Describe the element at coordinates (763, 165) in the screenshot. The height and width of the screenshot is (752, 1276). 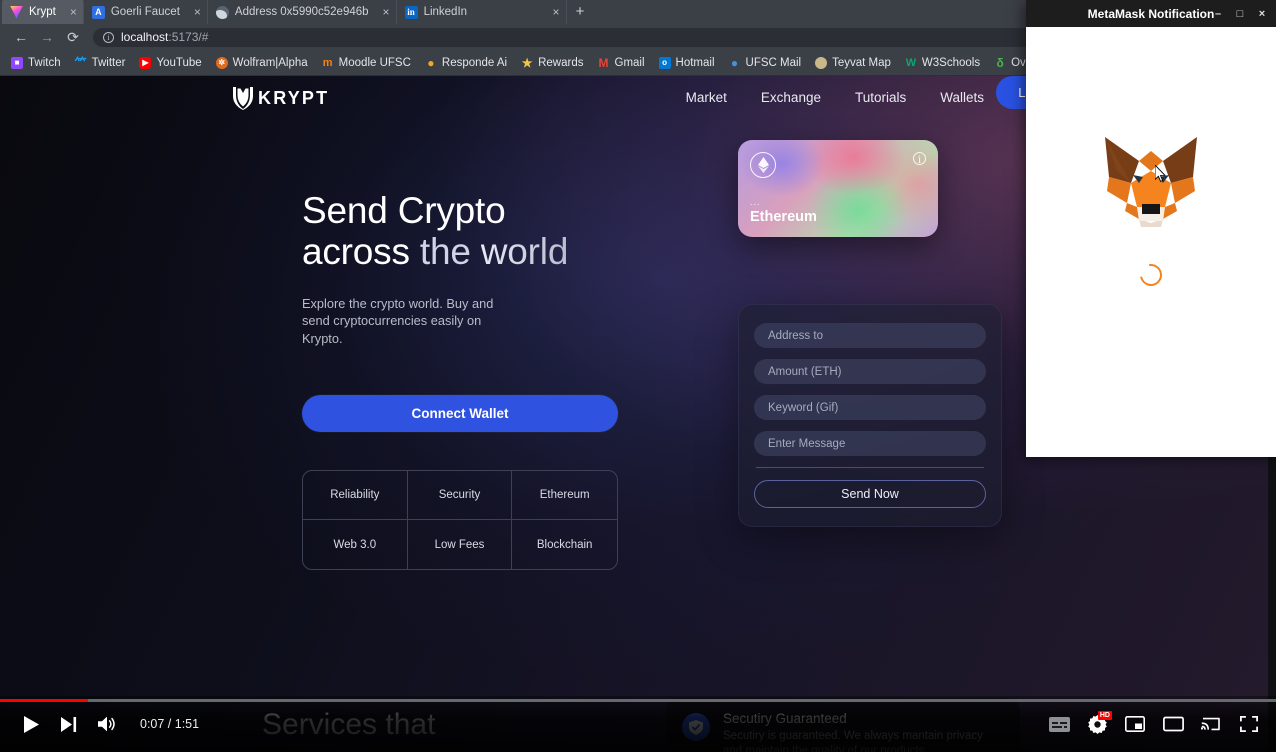
I see `ethereum-diamond-icon` at that location.